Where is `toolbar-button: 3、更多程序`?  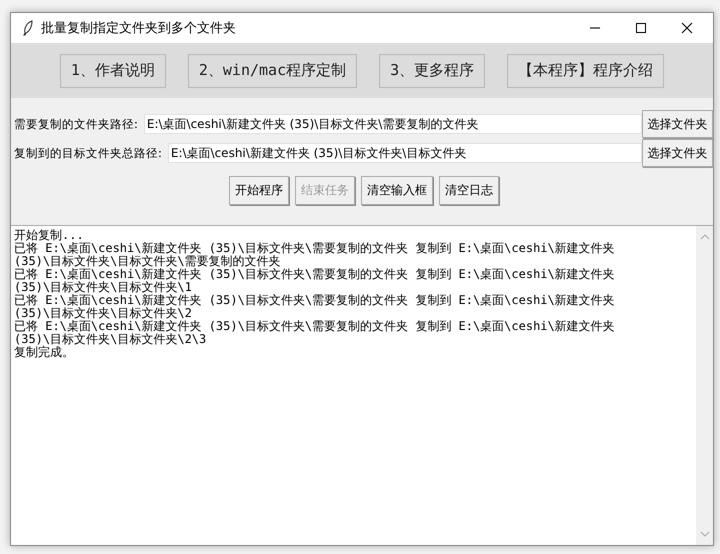
toolbar-button: 3、更多程序 is located at coordinates (432, 71).